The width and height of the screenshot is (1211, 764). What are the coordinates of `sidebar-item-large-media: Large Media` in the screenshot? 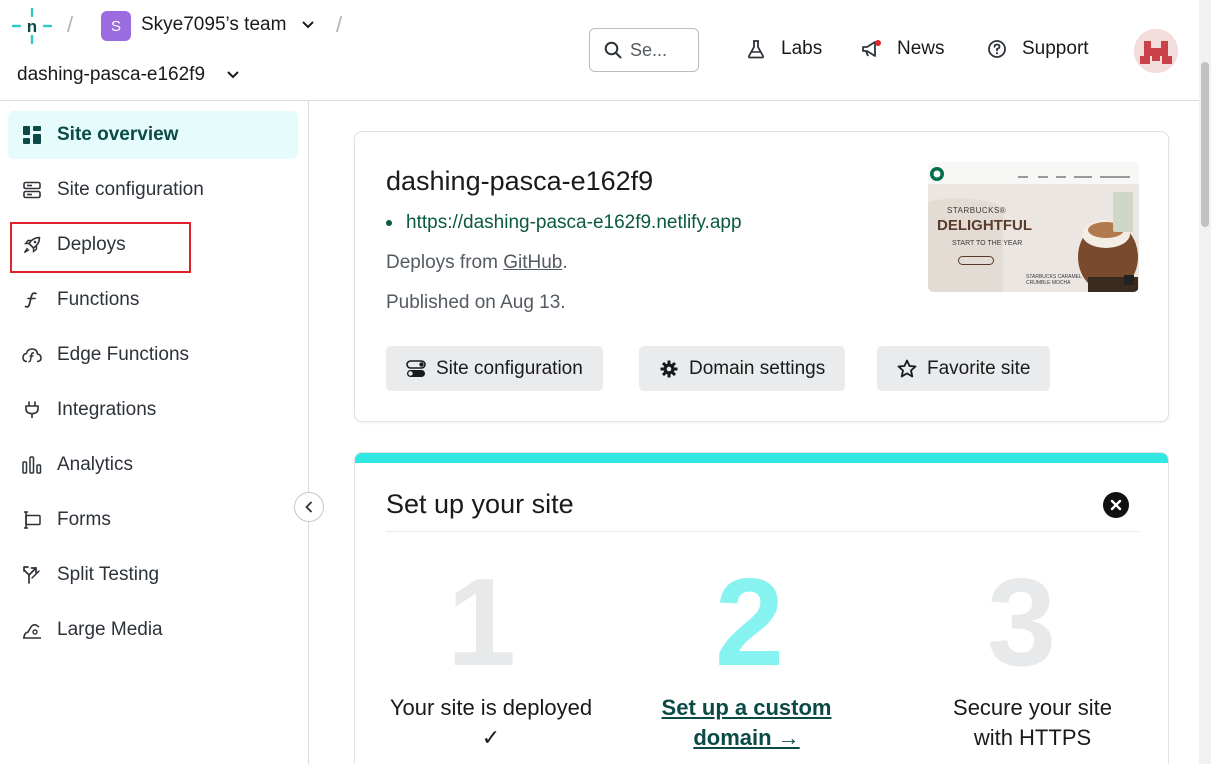 It's located at (153, 630).